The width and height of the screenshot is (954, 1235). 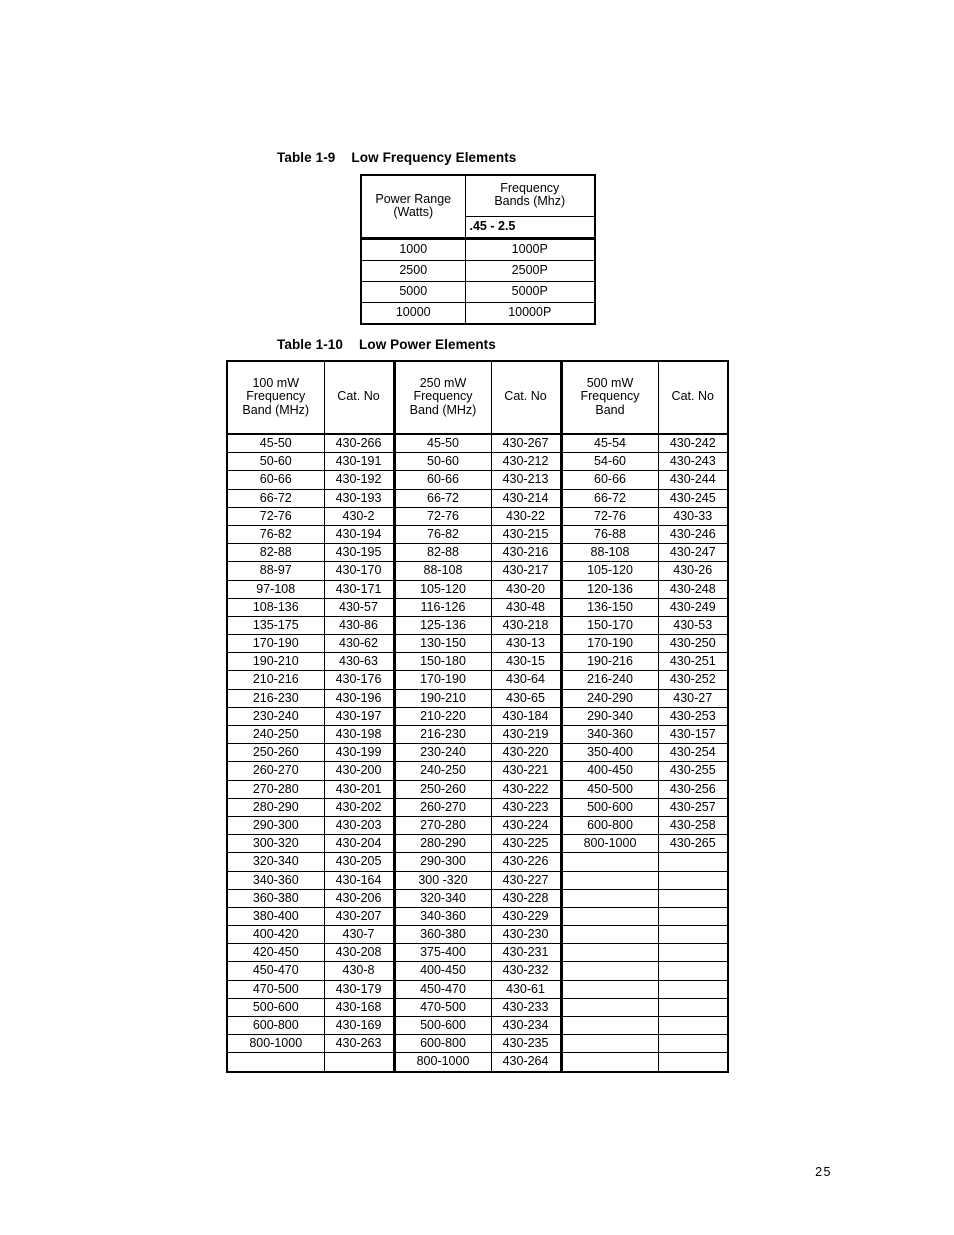 I want to click on table-1-10-row: 360-380 430-206 320-340 430-228, so click(x=477, y=898).